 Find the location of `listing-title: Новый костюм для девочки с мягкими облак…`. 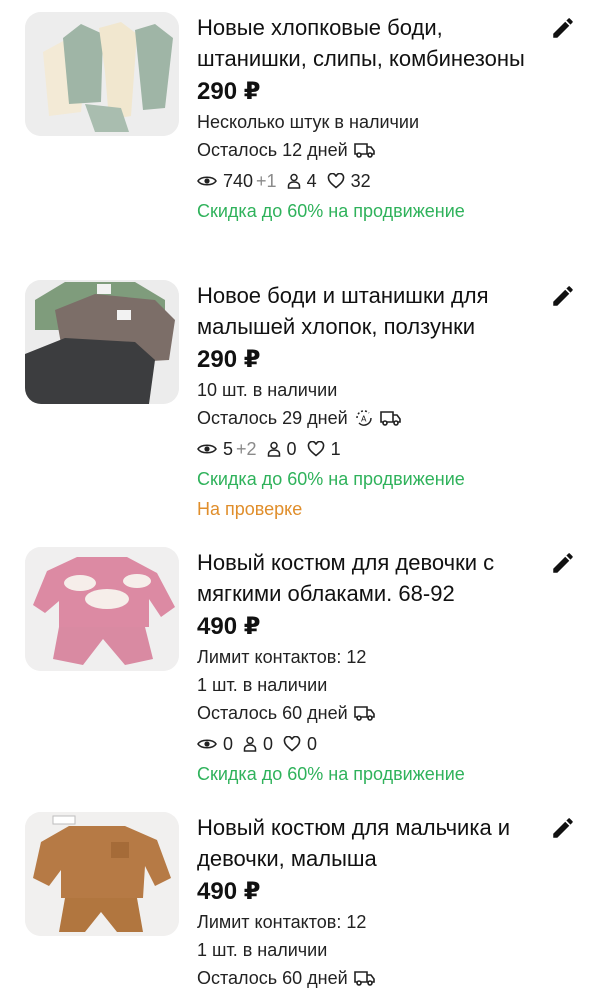

listing-title: Новый костюм для девочки с мягкими облак… is located at coordinates (369, 578).